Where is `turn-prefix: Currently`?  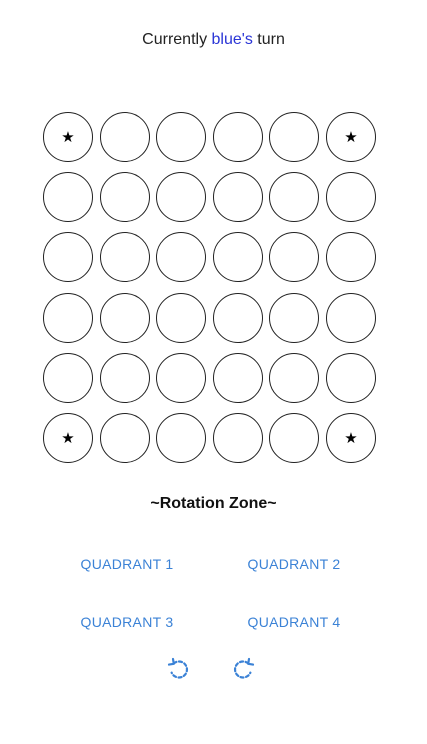 turn-prefix: Currently is located at coordinates (177, 39).